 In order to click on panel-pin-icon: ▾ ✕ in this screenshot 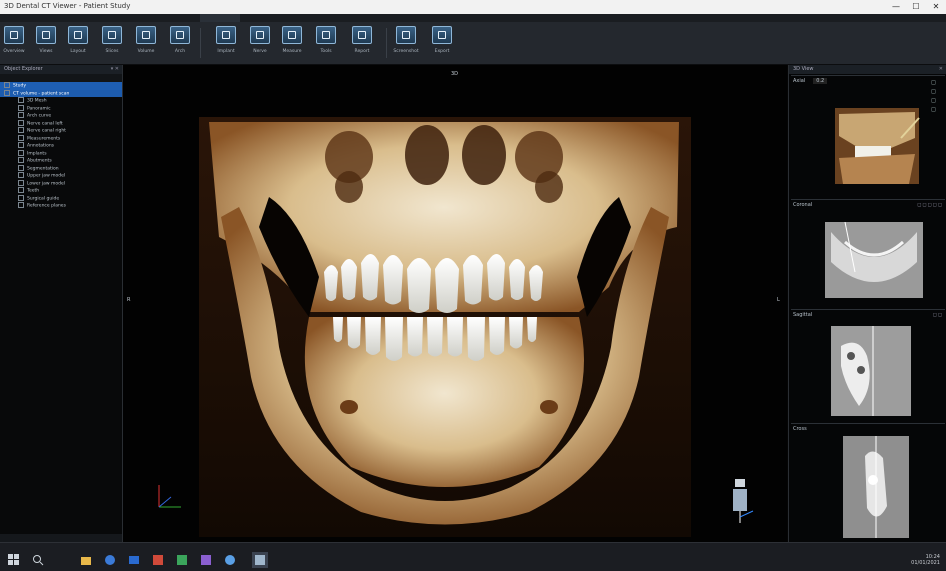, I will do `click(115, 69)`.